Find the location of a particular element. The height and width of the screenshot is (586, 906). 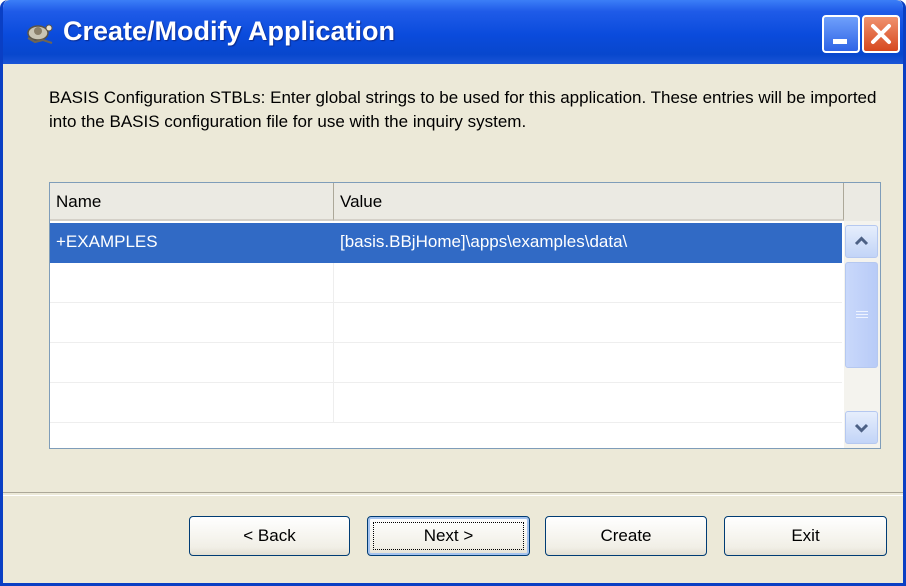

exit-button: Exit is located at coordinates (805, 536).